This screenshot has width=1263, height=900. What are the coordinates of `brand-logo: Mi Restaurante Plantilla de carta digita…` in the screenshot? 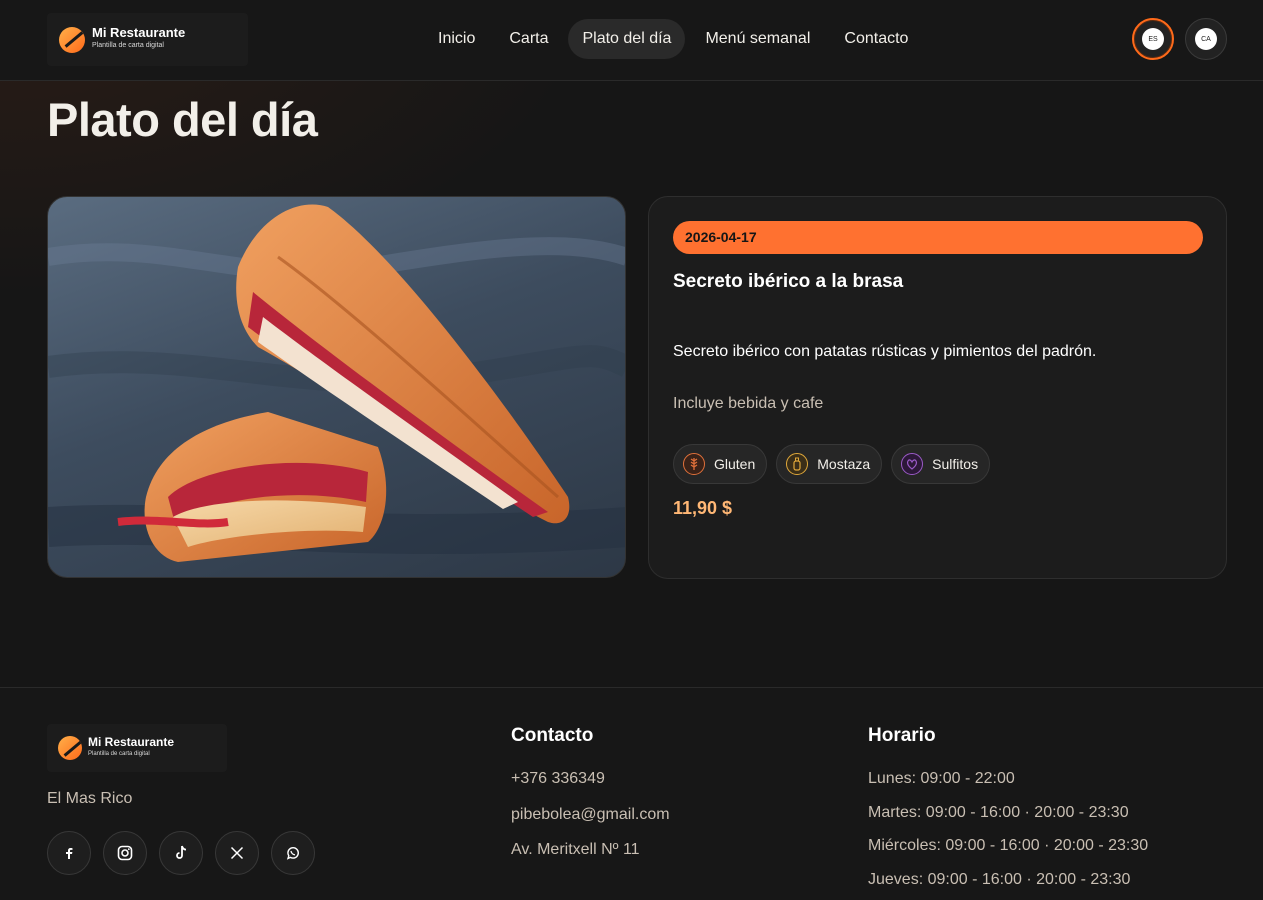 It's located at (147, 39).